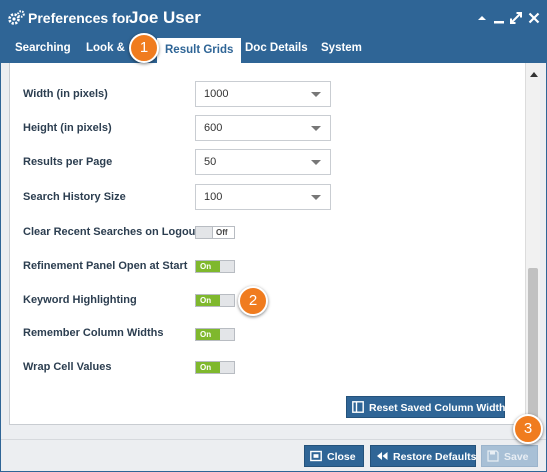  Describe the element at coordinates (111, 232) in the screenshot. I see `clear-recent-label: Clear Recent Searches on Logout` at that location.